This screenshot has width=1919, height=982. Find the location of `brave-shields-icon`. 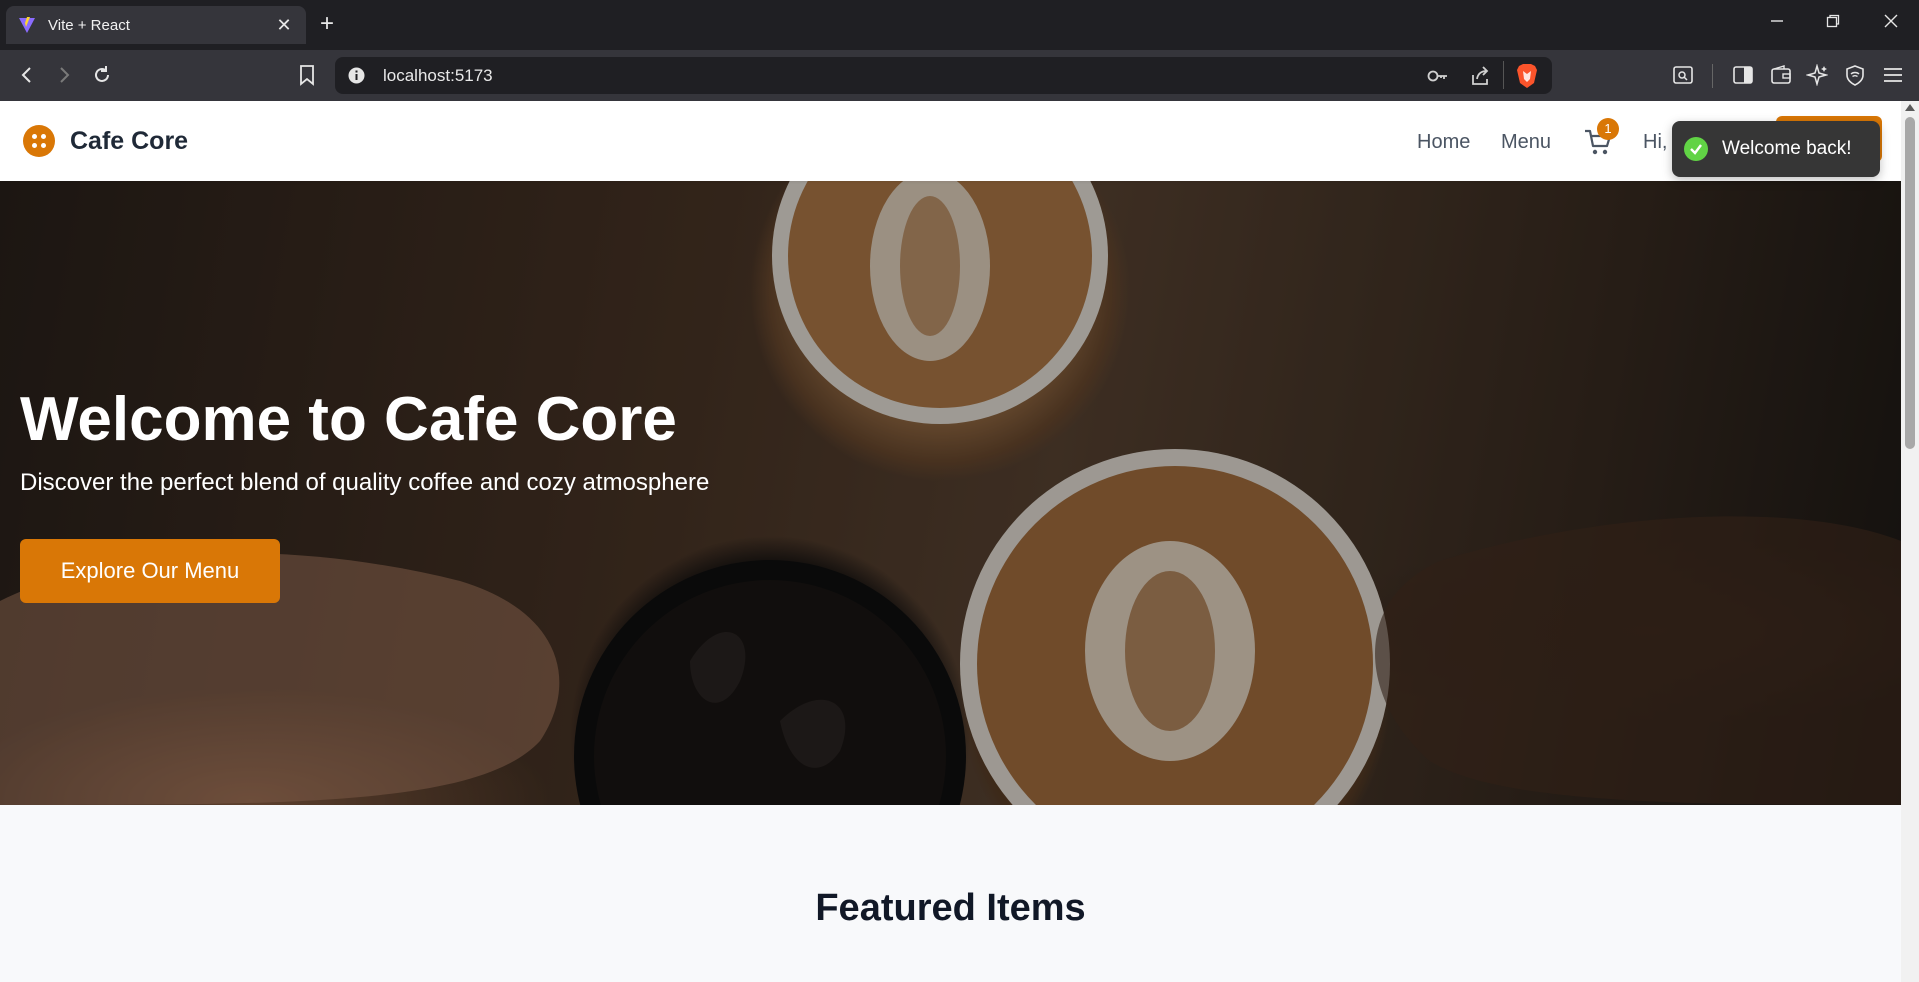

brave-shields-icon is located at coordinates (1527, 78).